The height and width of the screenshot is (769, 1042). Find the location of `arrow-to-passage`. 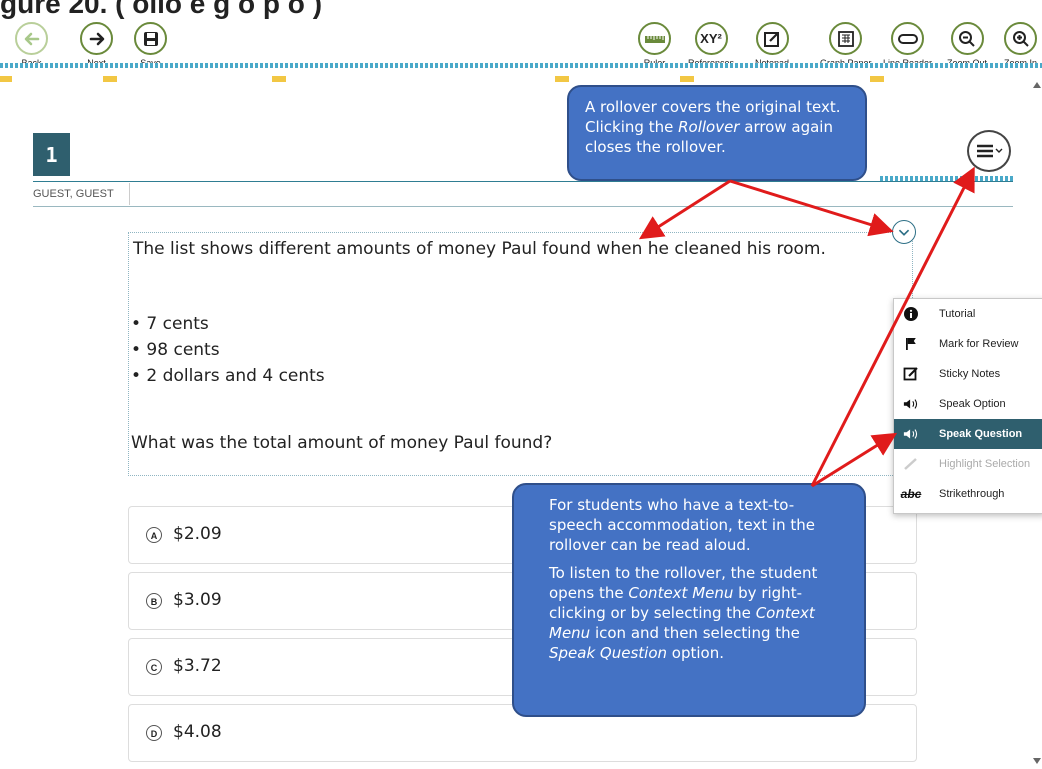

arrow-to-passage is located at coordinates (684, 209).